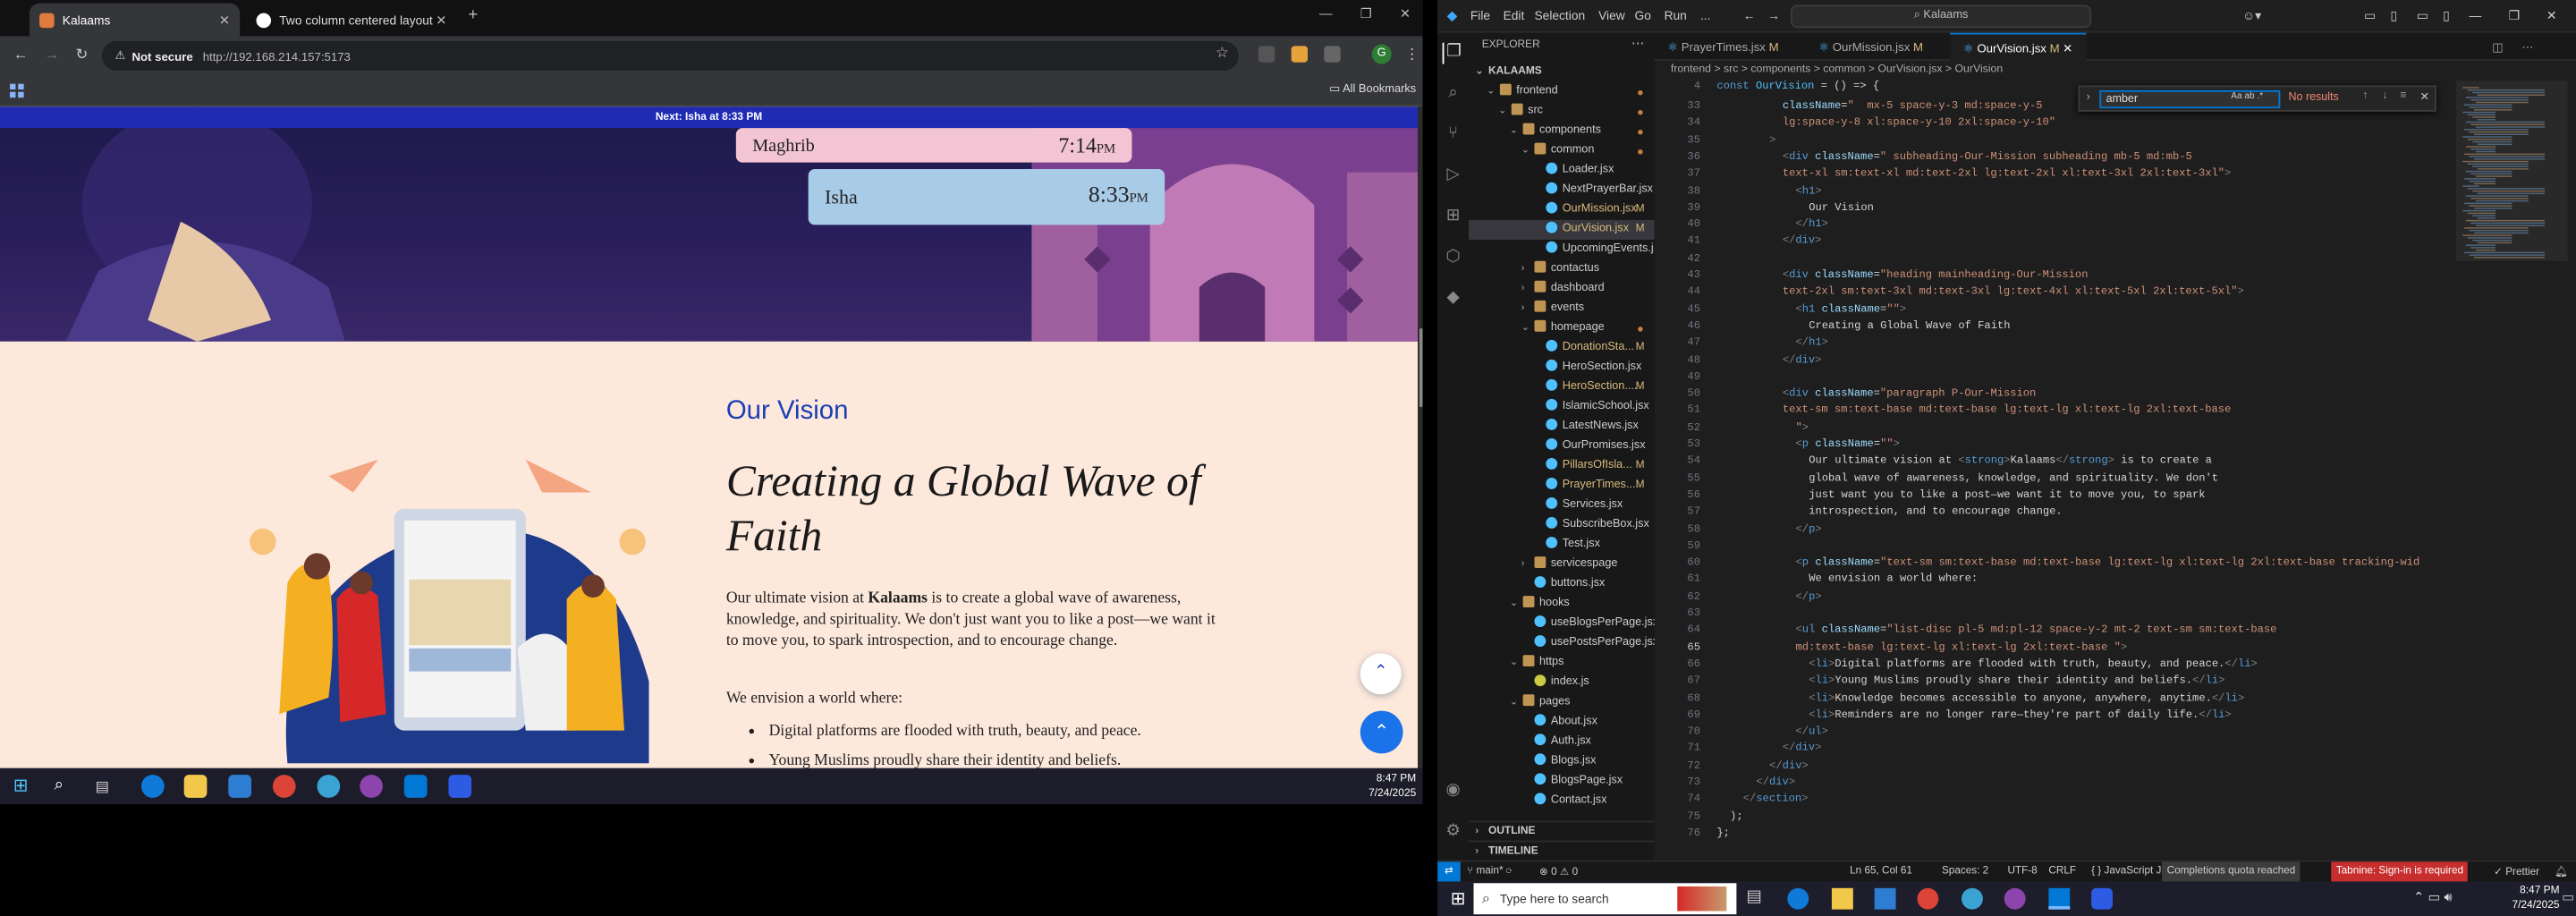  What do you see at coordinates (1676, 15) in the screenshot?
I see `menu-run: Run` at bounding box center [1676, 15].